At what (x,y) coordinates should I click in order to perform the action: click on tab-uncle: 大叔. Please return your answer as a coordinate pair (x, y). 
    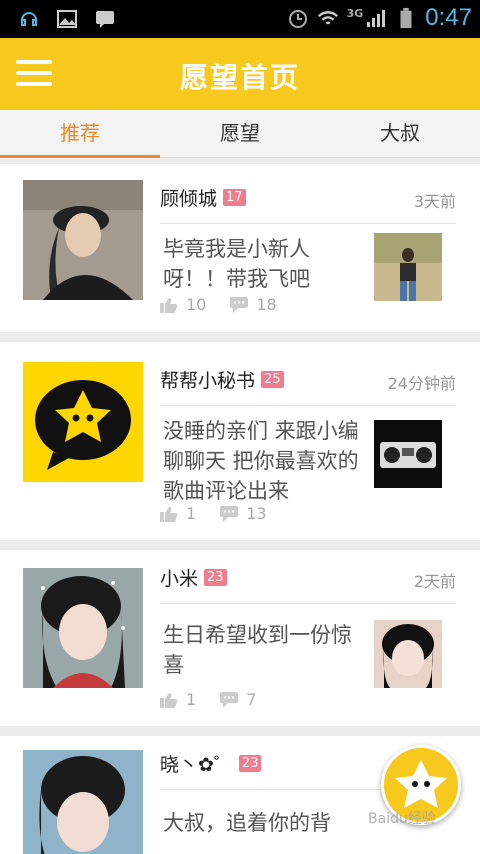
    Looking at the image, I should click on (400, 133).